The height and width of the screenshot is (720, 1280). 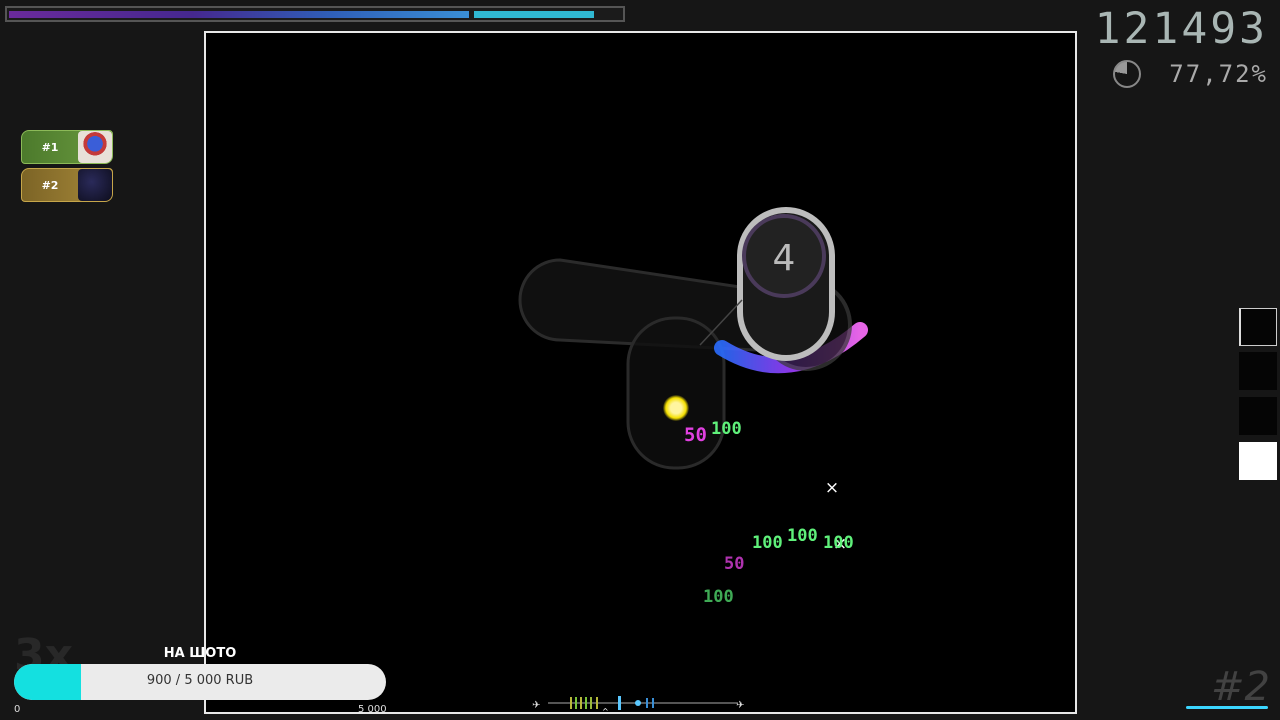 What do you see at coordinates (1258, 327) in the screenshot?
I see `key-overlay-k1` at bounding box center [1258, 327].